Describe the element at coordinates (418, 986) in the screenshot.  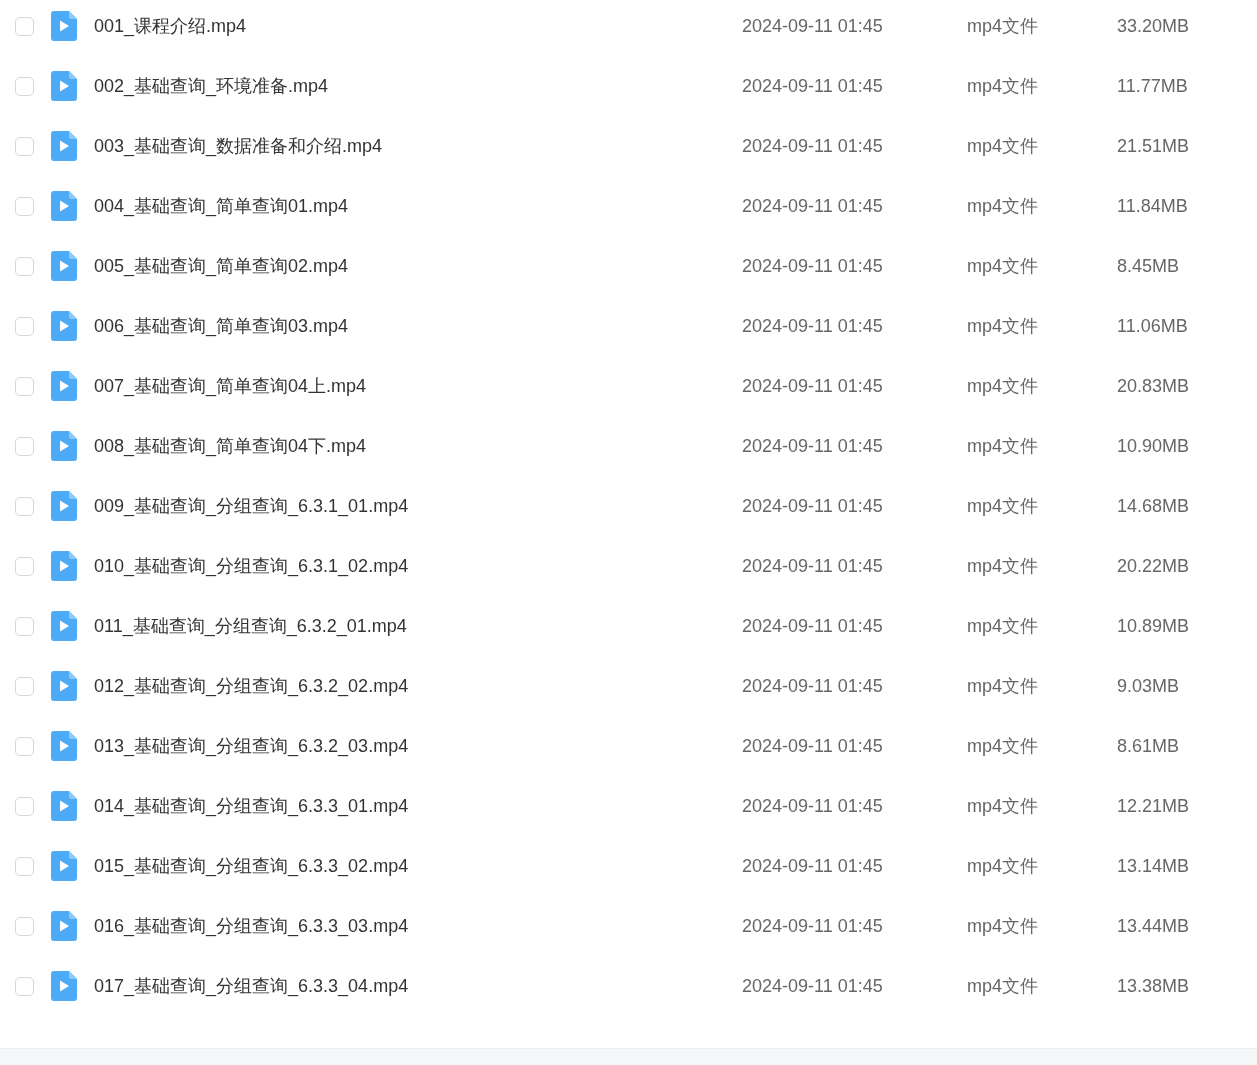
I see `file-name: 017_基础查询_分组查询_6.3.3_04.mp4` at that location.